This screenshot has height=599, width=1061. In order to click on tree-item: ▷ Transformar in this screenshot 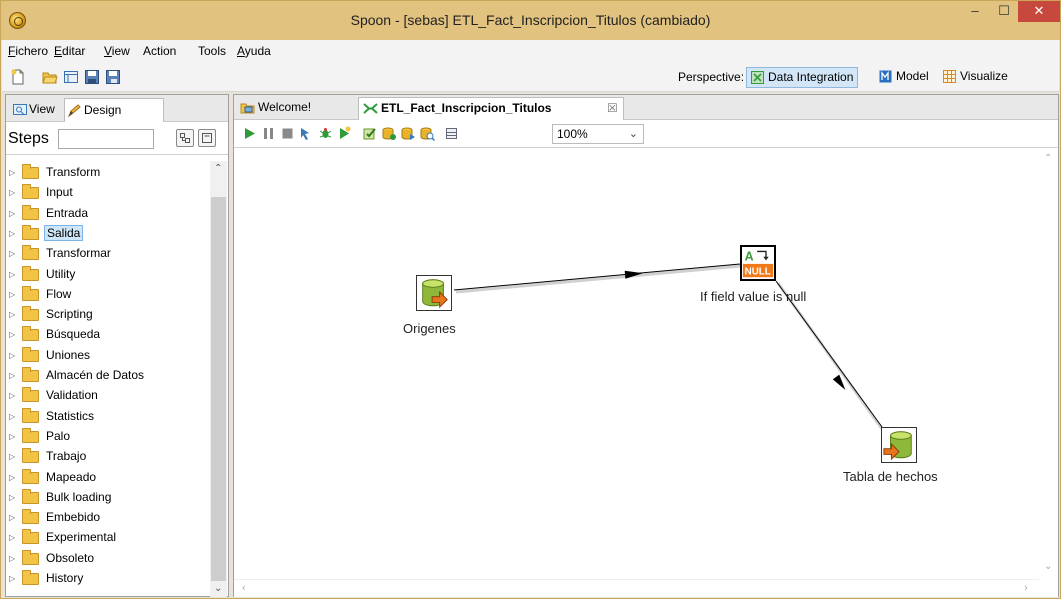, I will do `click(106, 253)`.